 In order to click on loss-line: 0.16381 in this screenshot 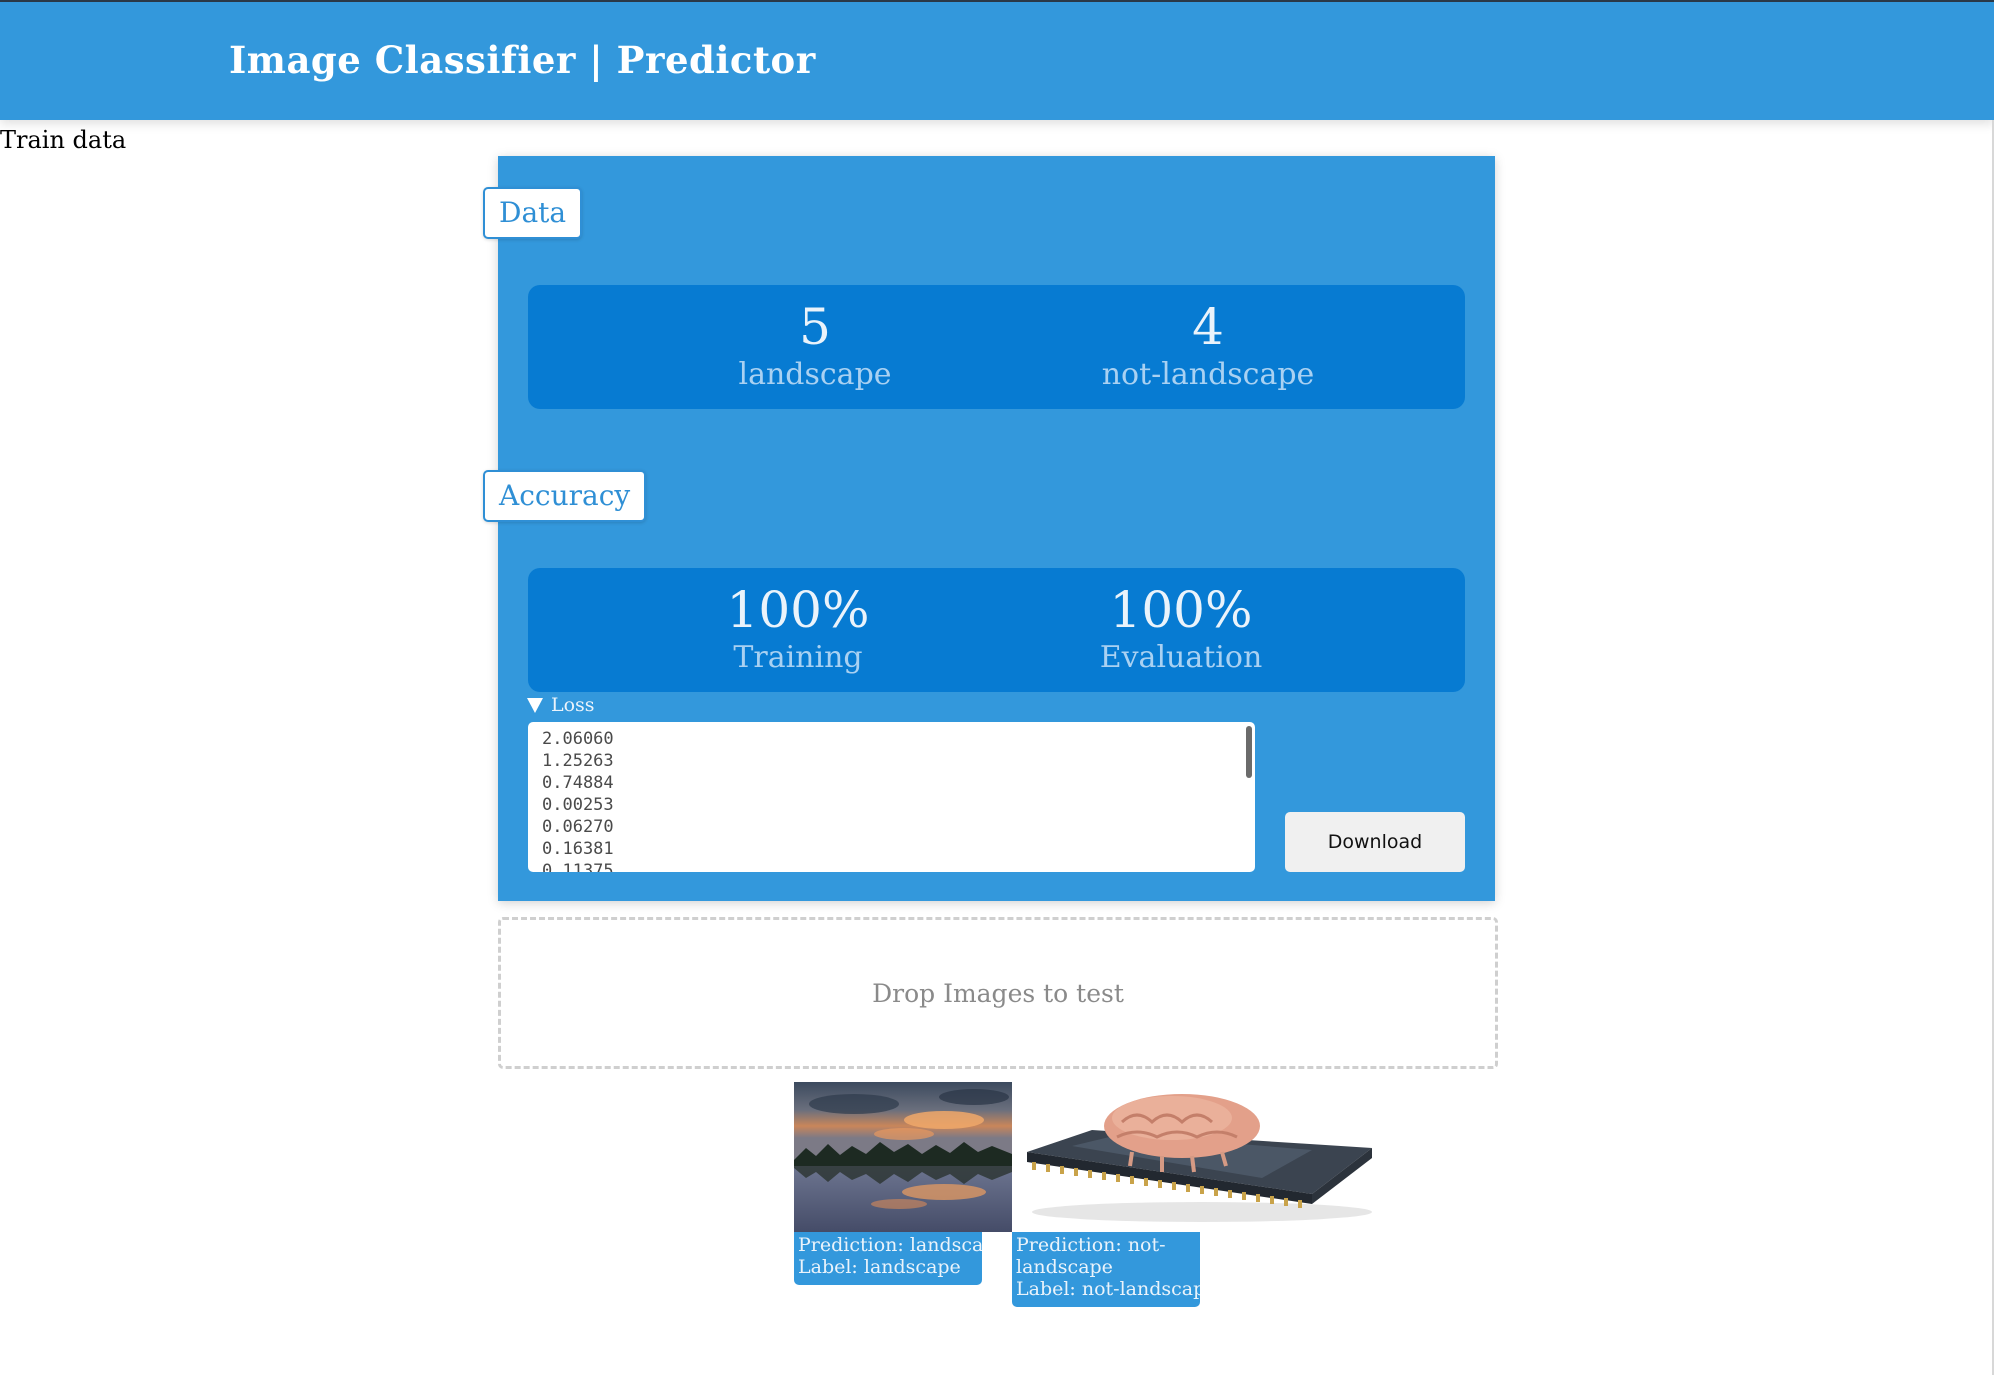, I will do `click(578, 849)`.